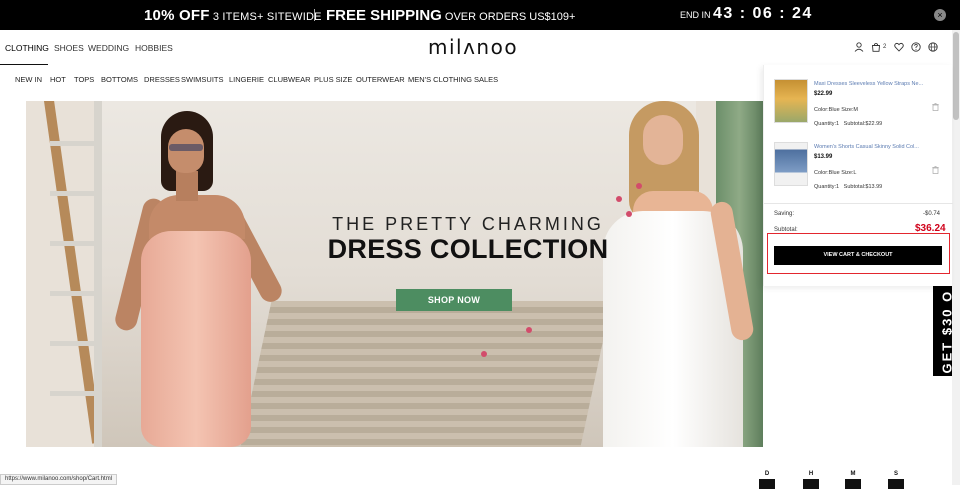  I want to click on nav-sales: SALES, so click(486, 79).